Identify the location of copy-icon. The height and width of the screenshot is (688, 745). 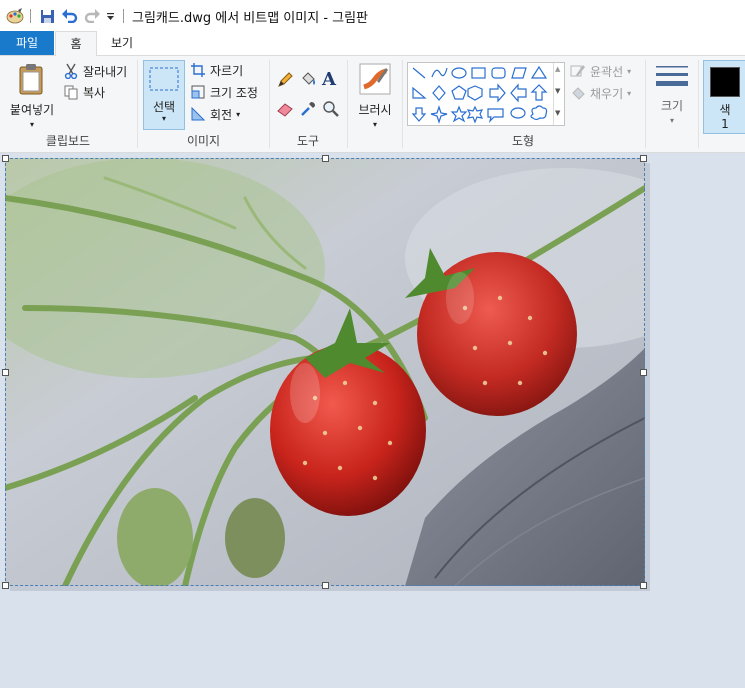
(71, 92).